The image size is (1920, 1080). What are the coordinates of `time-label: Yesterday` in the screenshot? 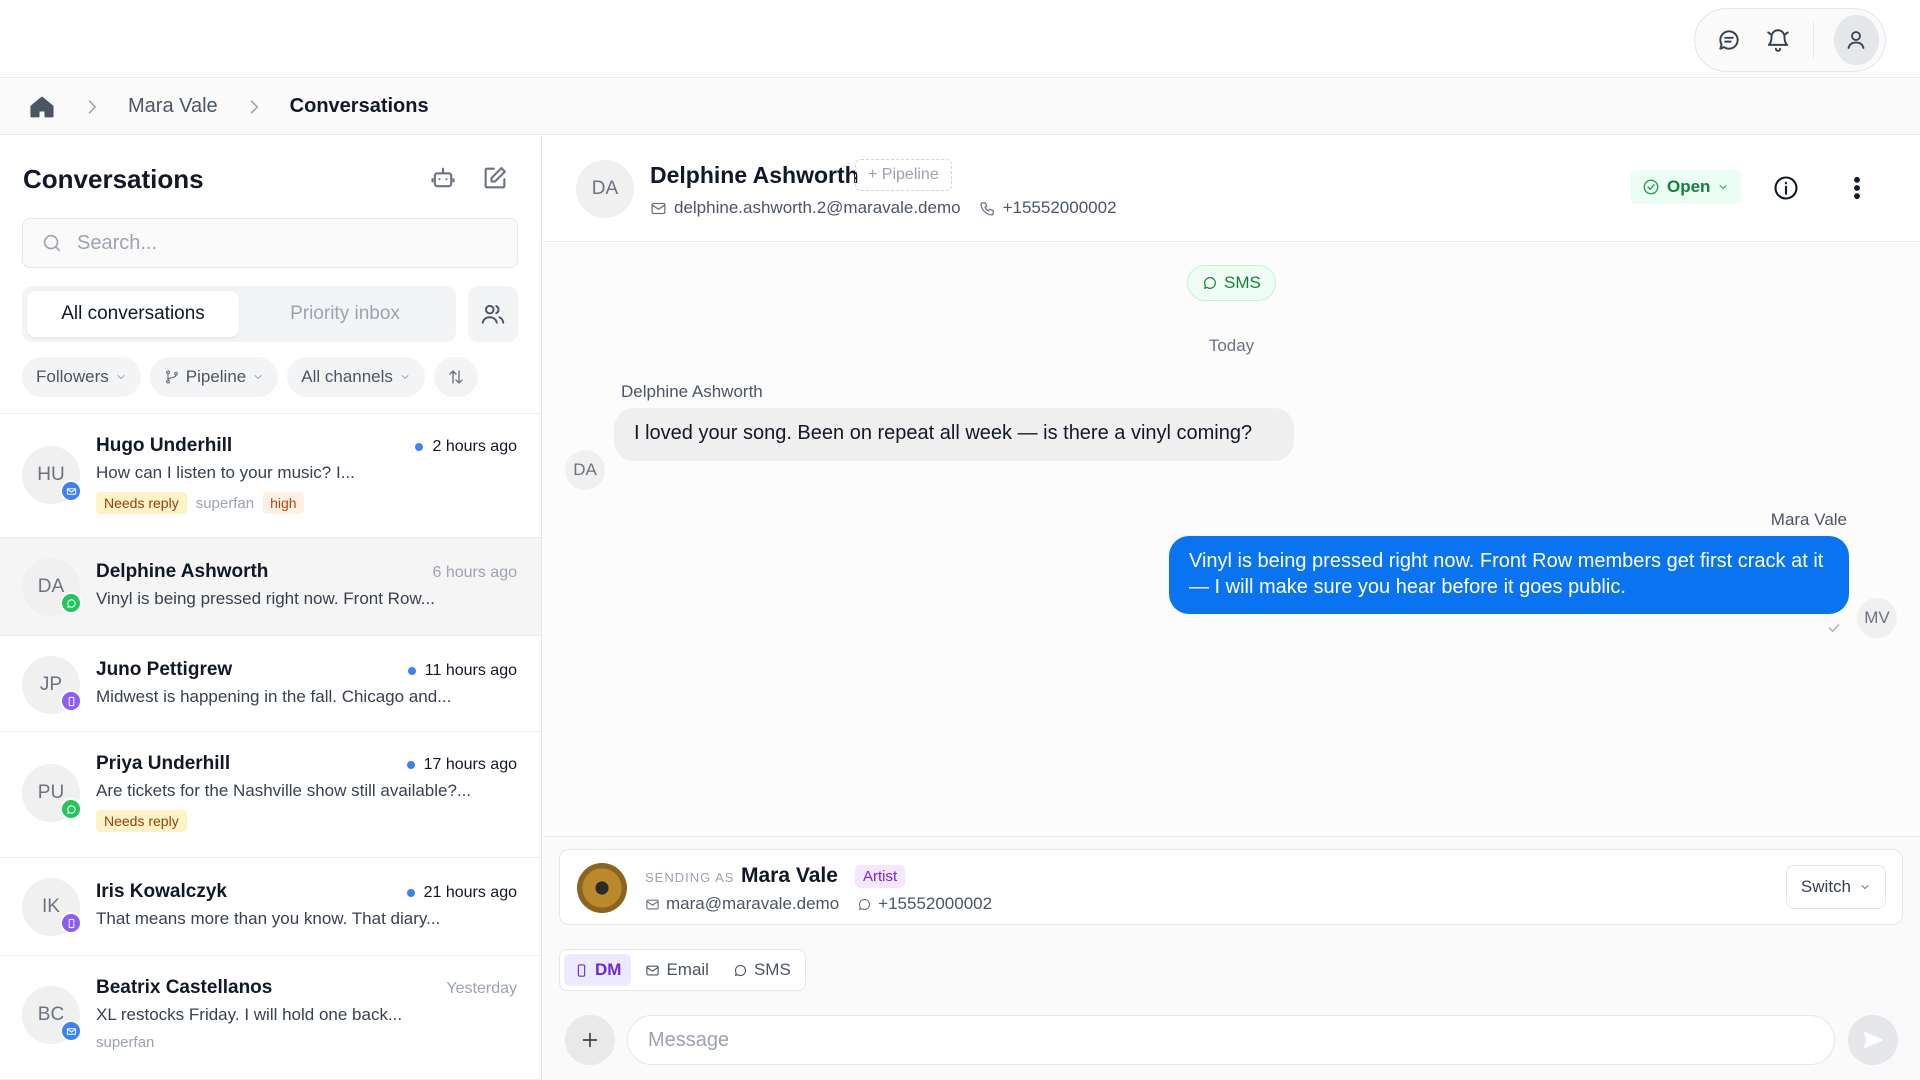 It's located at (481, 988).